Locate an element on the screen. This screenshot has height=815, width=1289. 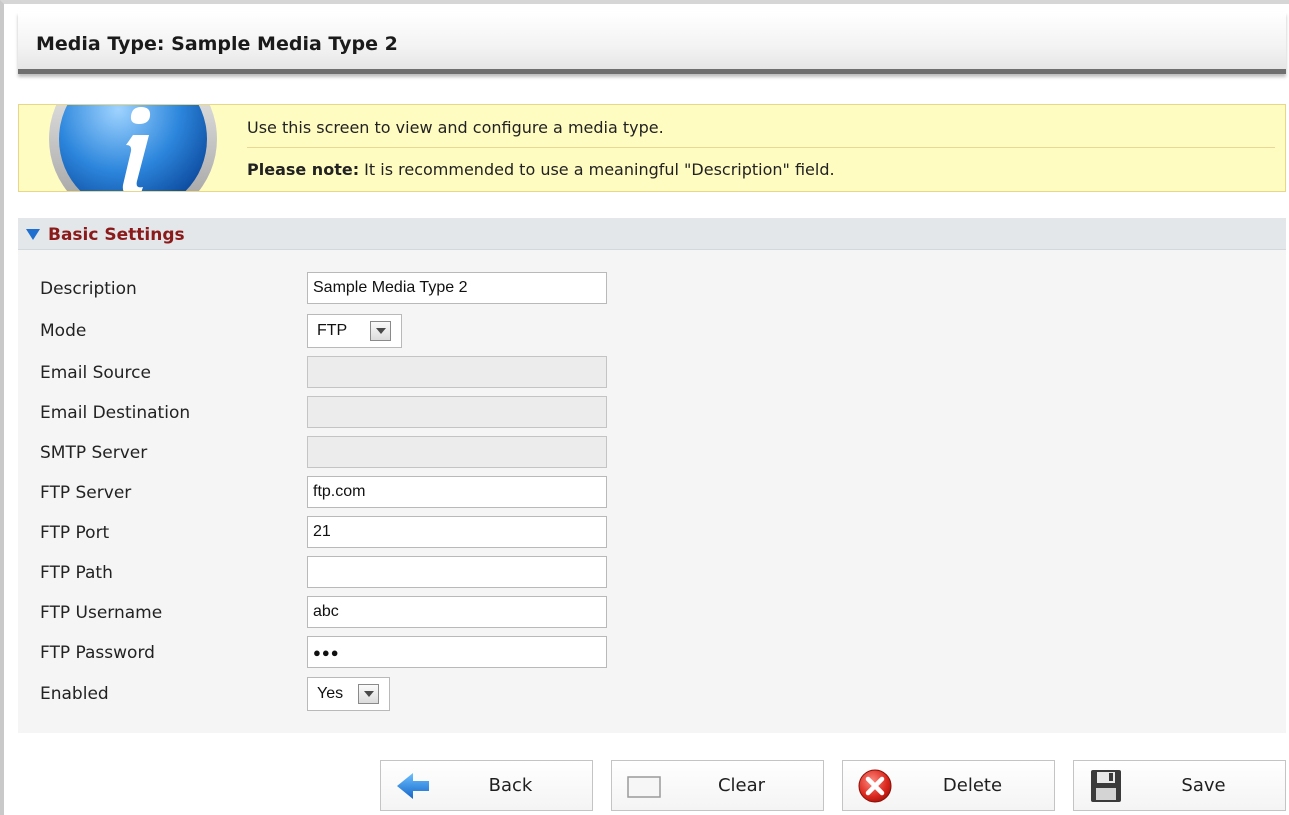
page-title: Media Type: Sample Media Type 2 is located at coordinates (217, 44).